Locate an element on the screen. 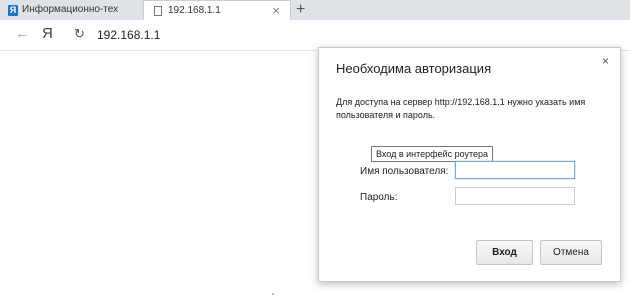 The width and height of the screenshot is (630, 300). tab-title: 192.168.1.1 is located at coordinates (194, 10).